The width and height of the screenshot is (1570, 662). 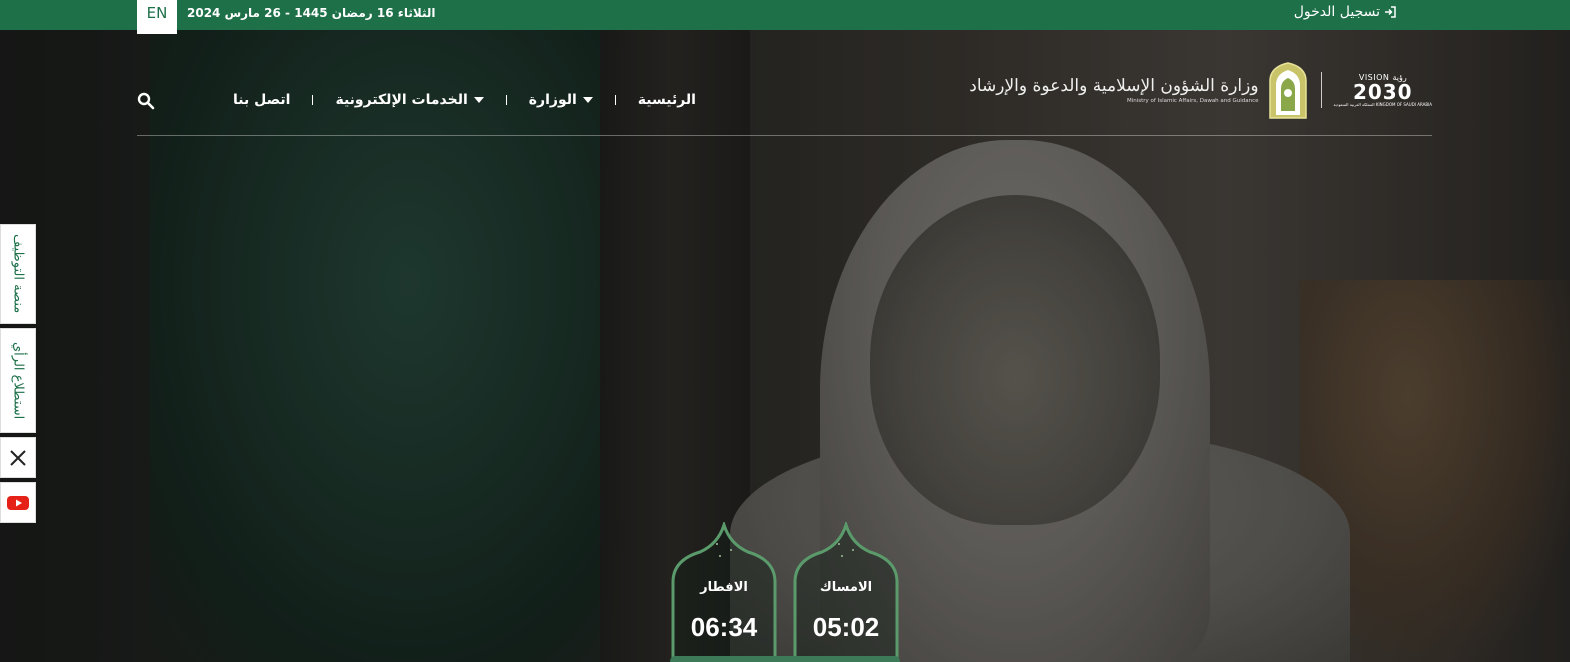 What do you see at coordinates (157, 17) in the screenshot?
I see `language-toggle: EN` at bounding box center [157, 17].